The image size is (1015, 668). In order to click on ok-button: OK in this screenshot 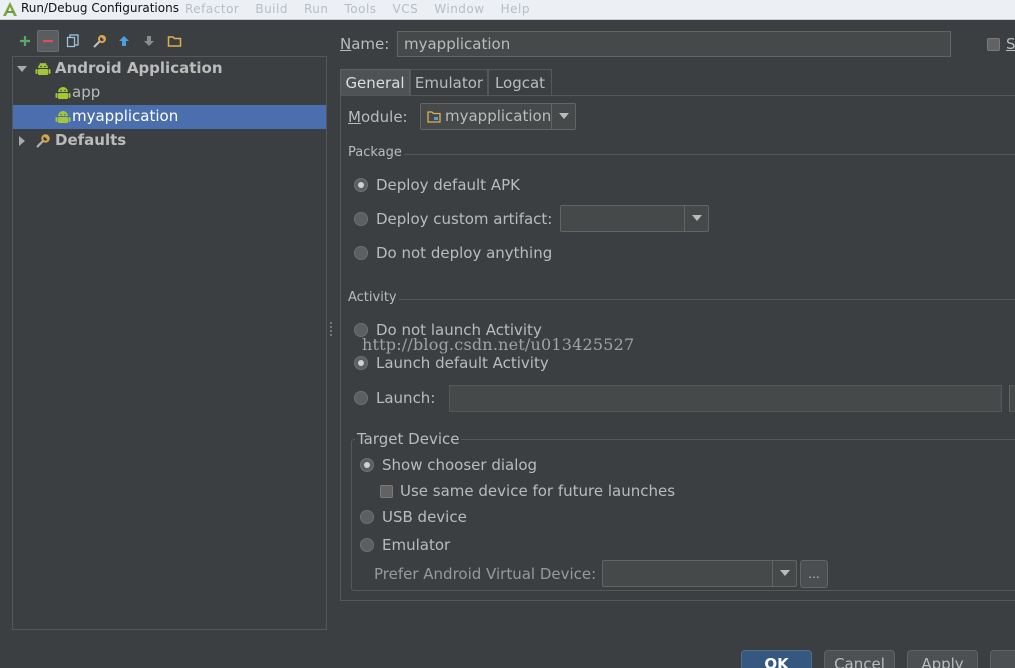, I will do `click(776, 659)`.